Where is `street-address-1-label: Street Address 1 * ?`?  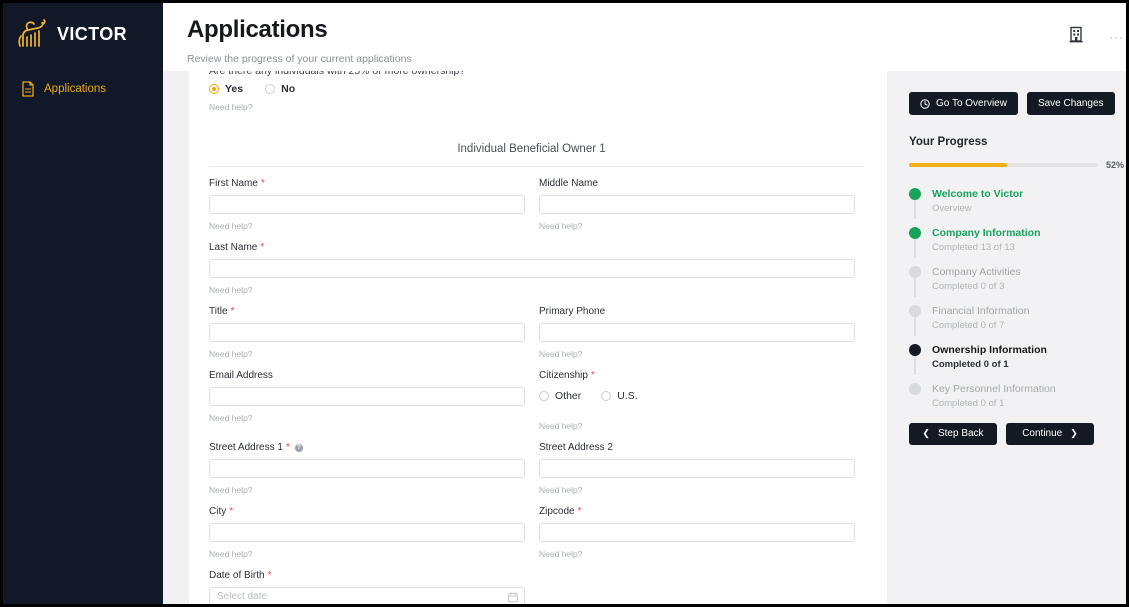
street-address-1-label: Street Address 1 * ? is located at coordinates (367, 447).